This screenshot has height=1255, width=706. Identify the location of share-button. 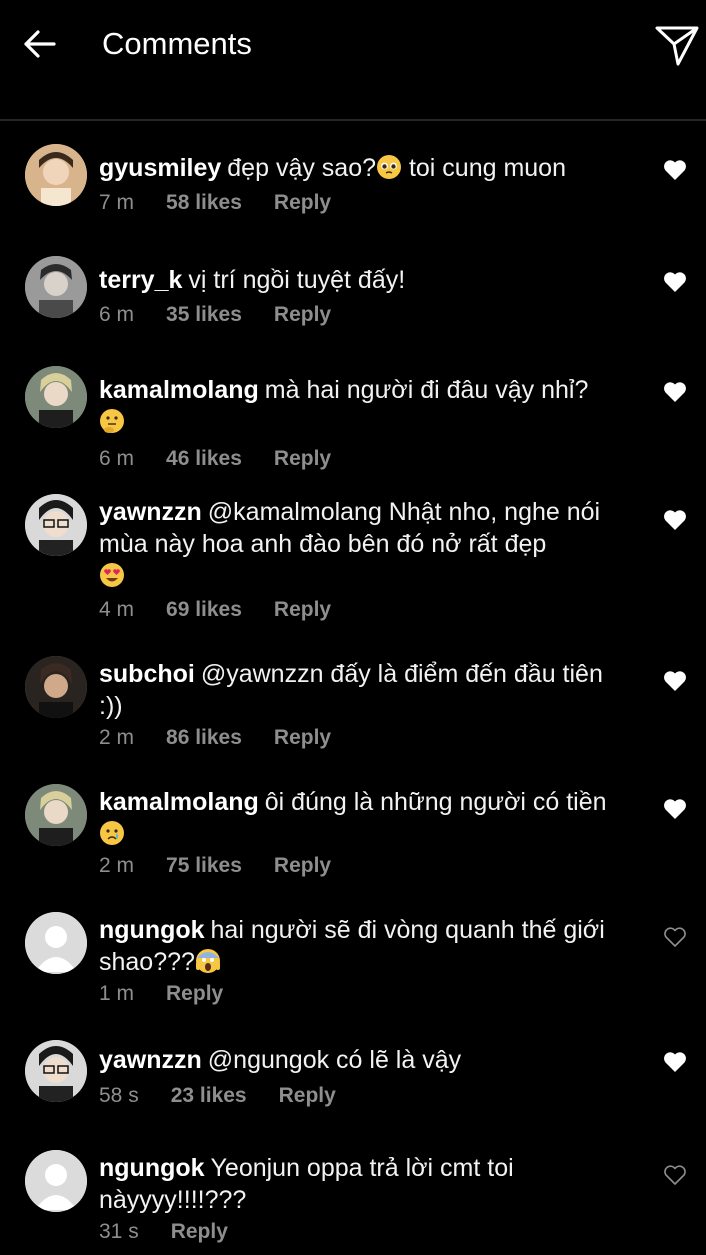
(677, 45).